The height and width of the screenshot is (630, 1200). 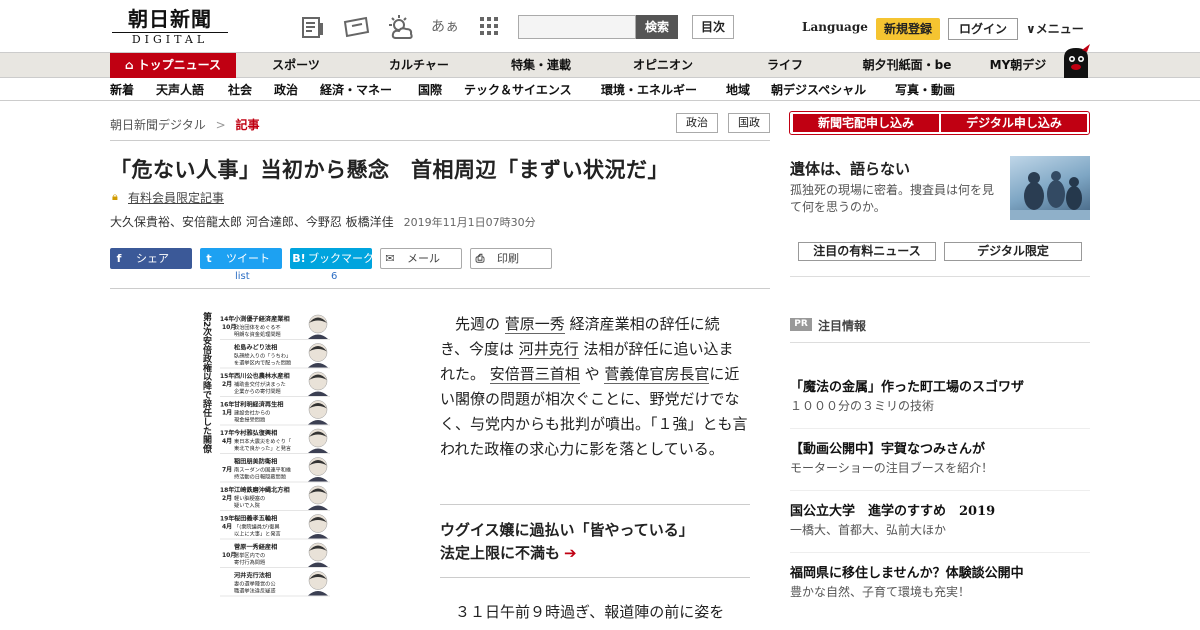 I want to click on person-link-suga: 菅義偉官房長官, so click(x=657, y=374).